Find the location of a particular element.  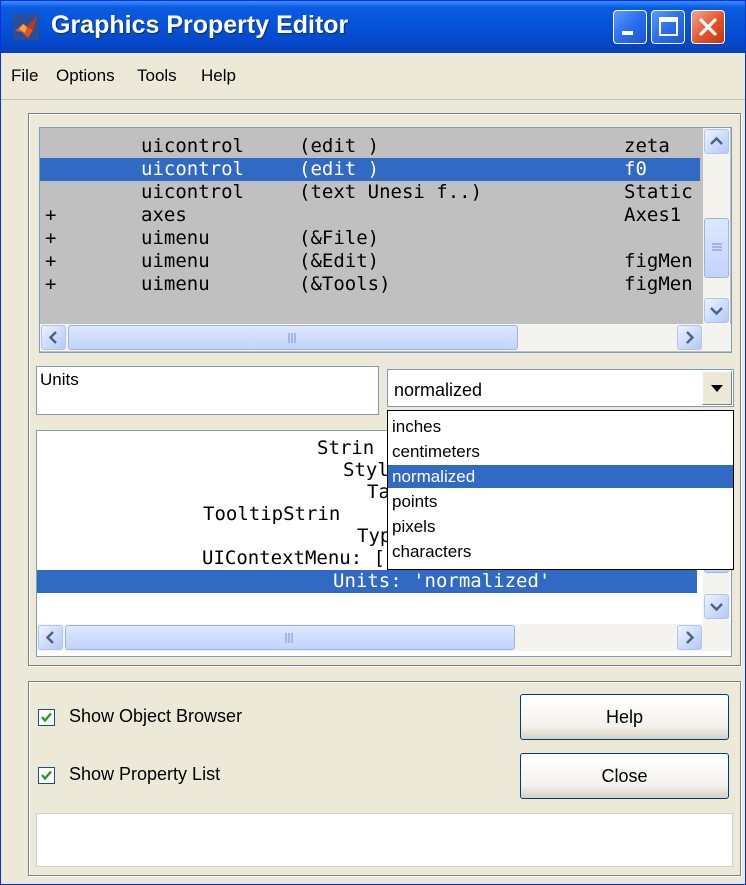

object-browser-hscroll is located at coordinates (385, 337).